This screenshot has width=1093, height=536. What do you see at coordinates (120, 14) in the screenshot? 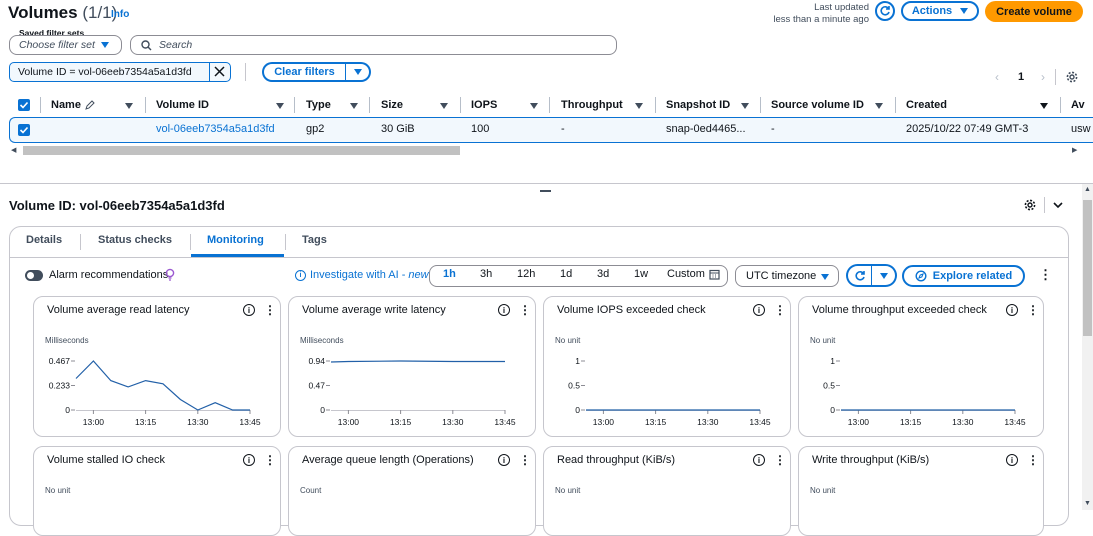
I see `info-link: Info` at bounding box center [120, 14].